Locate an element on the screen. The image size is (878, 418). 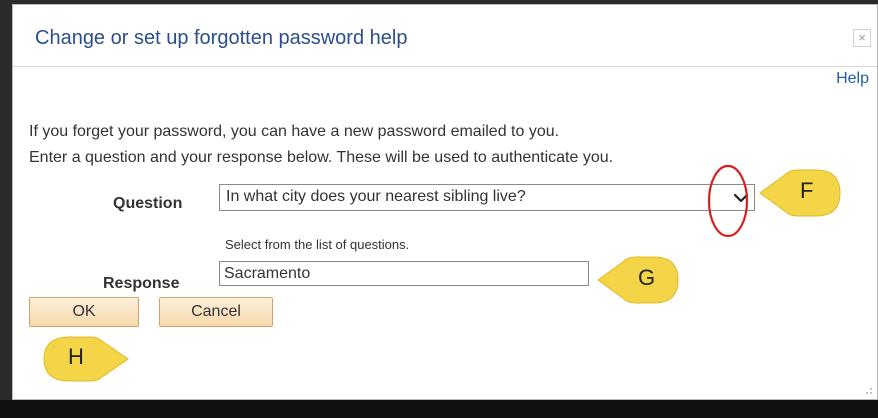
resize-grip-icon is located at coordinates (869, 391).